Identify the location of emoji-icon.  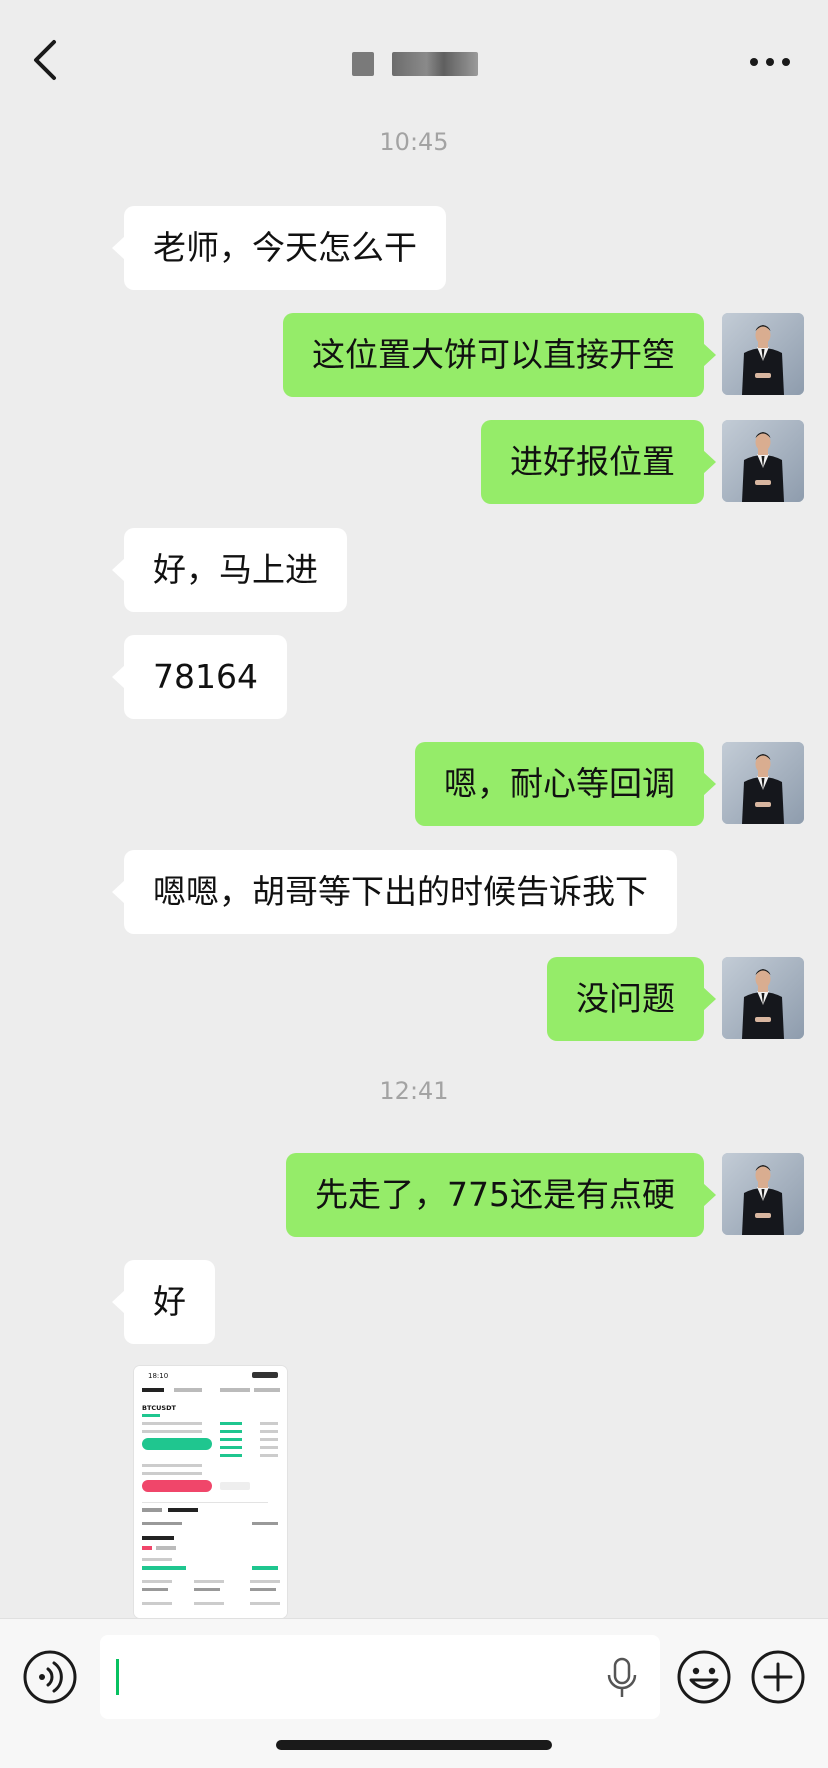
(704, 1677).